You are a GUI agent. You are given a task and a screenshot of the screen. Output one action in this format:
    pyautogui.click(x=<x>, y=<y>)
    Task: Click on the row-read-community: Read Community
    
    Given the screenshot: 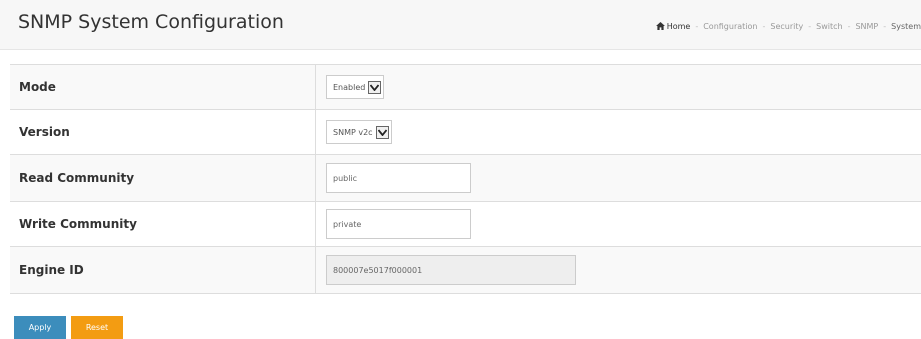 What is the action you would take?
    pyautogui.click(x=465, y=178)
    